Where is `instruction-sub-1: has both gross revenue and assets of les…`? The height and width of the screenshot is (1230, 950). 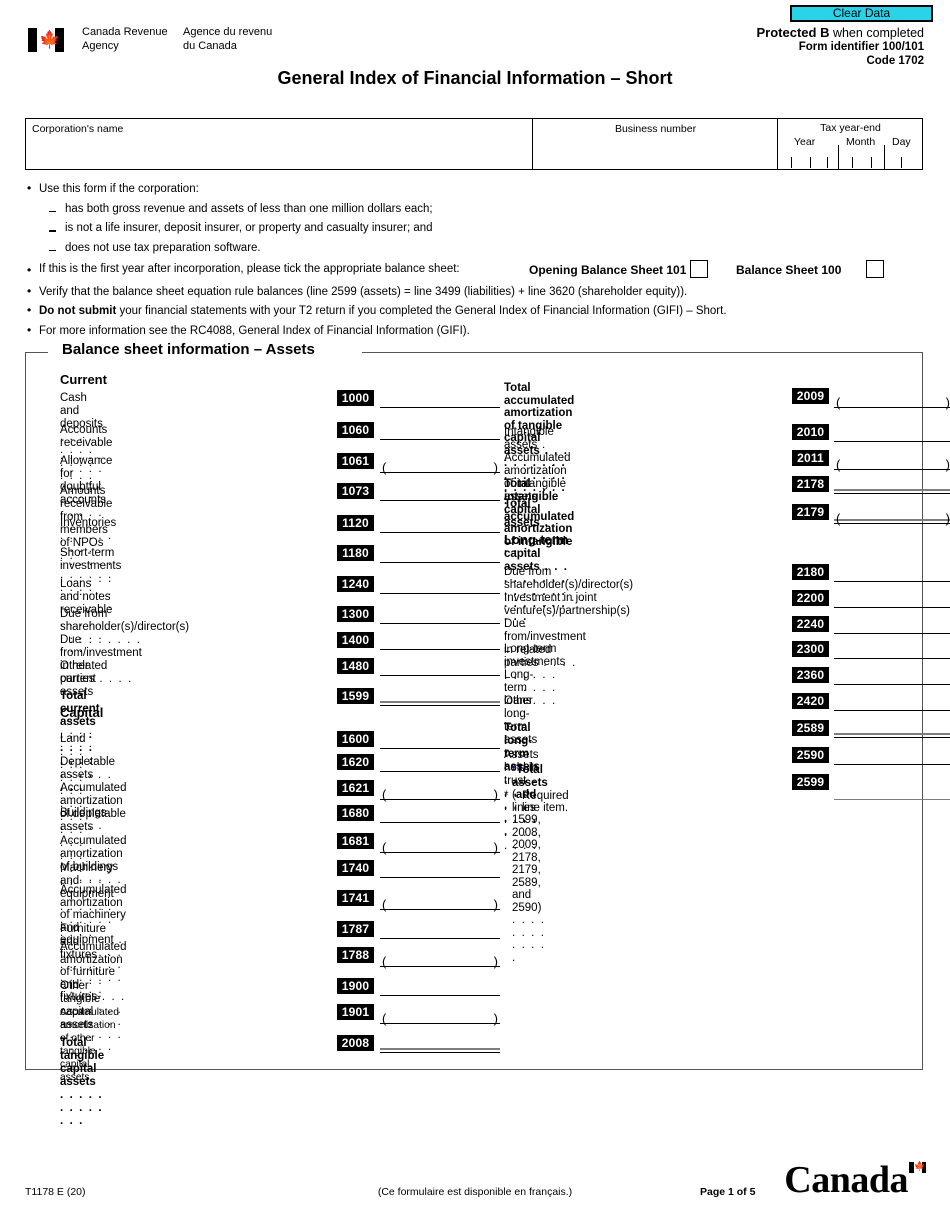
instruction-sub-1: has both gross revenue and assets of les… is located at coordinates (475, 209).